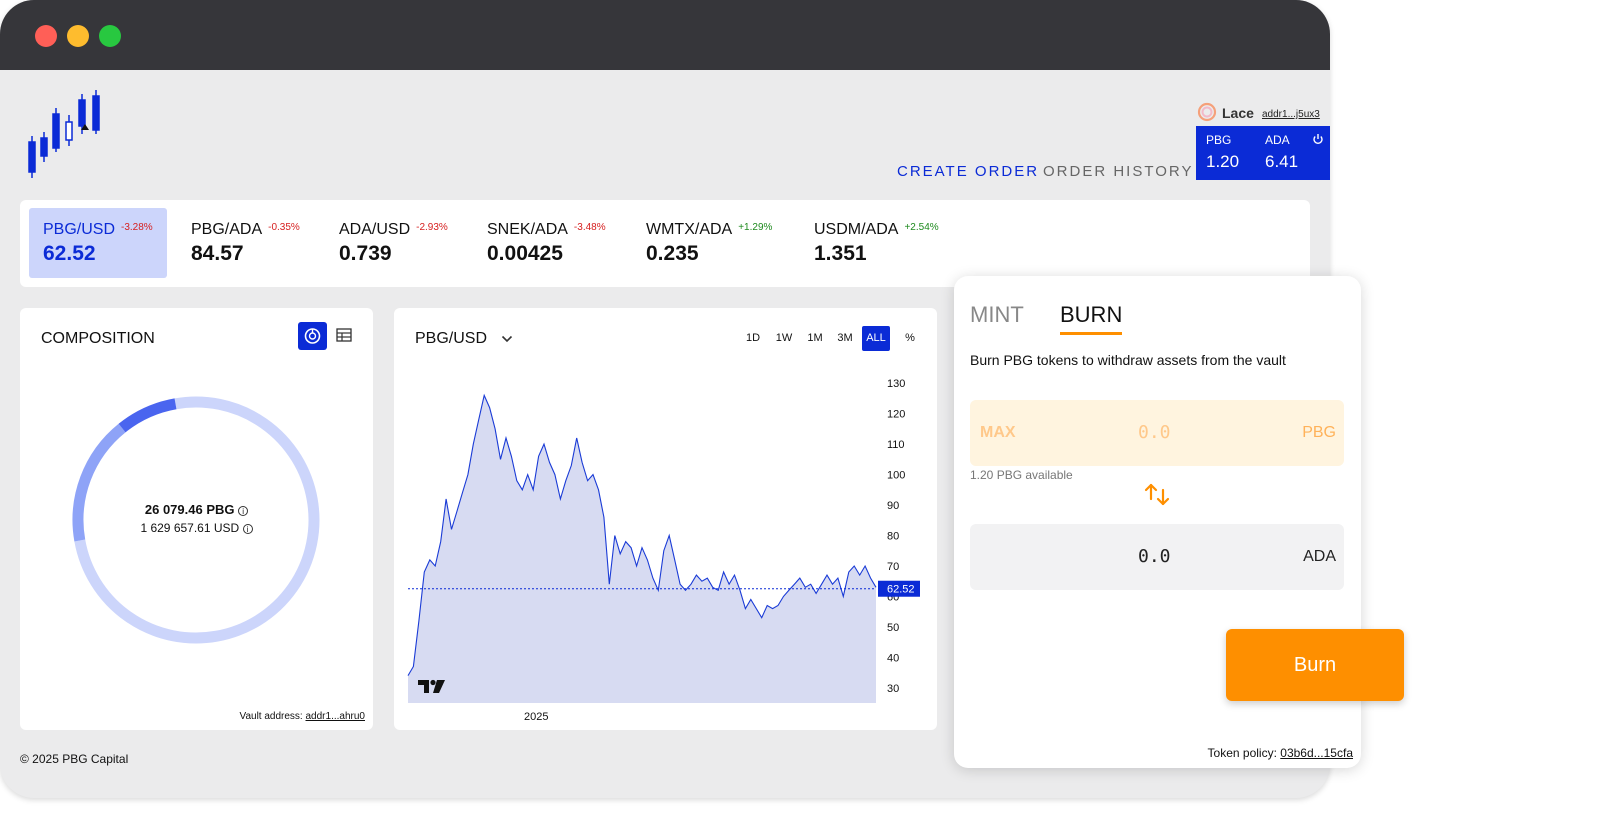 The image size is (1617, 832). I want to click on vault-address-label: Vault address:, so click(271, 716).